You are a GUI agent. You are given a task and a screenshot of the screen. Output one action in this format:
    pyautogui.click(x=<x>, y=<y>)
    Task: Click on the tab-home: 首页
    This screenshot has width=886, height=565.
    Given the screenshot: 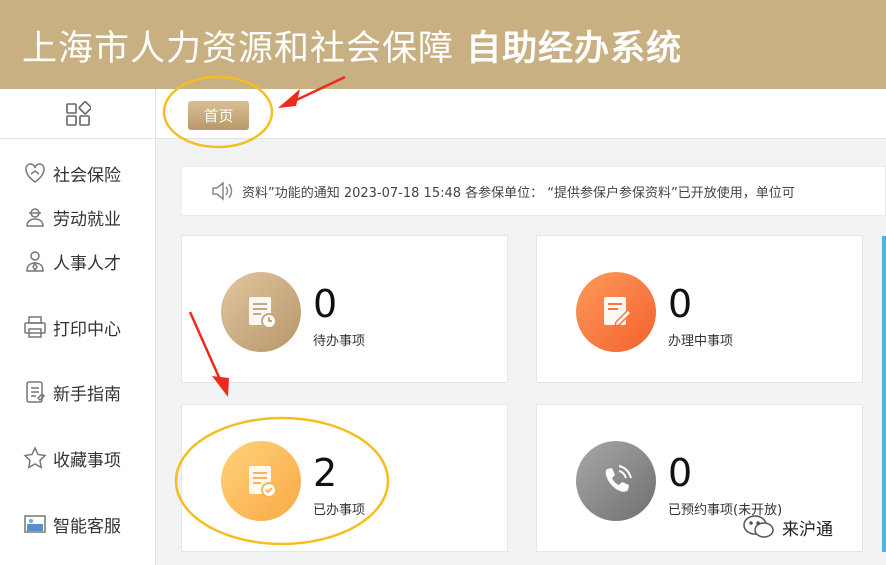 What is the action you would take?
    pyautogui.click(x=218, y=115)
    